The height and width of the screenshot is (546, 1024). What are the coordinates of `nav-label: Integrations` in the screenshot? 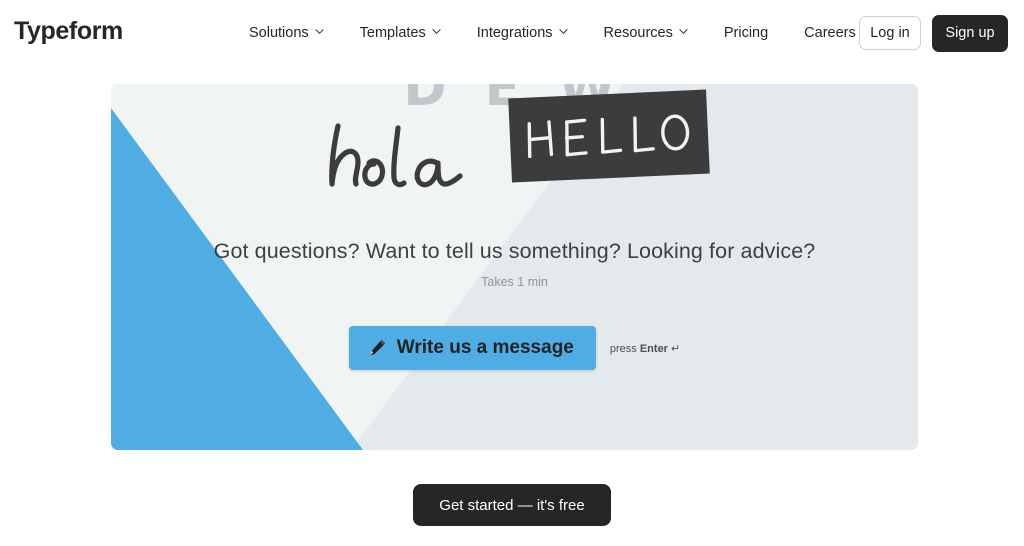 It's located at (514, 33).